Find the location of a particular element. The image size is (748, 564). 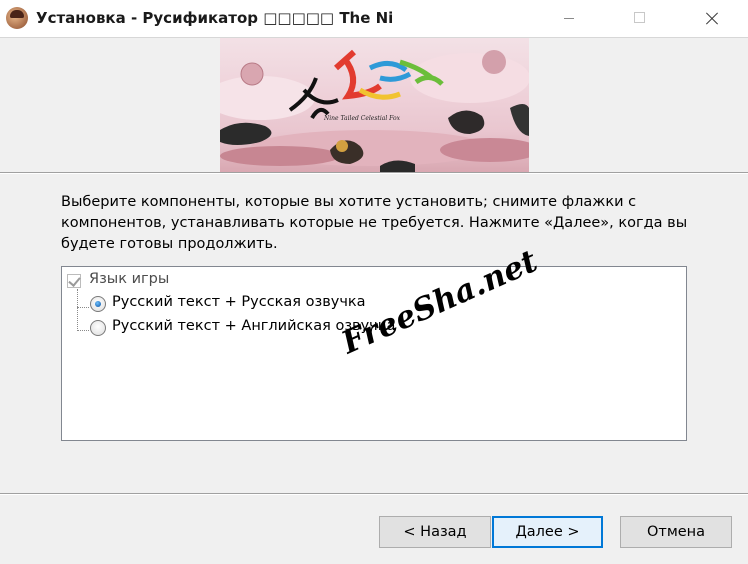

banner-artwork: Nine Tailed Celestial Fox is located at coordinates (374, 110).